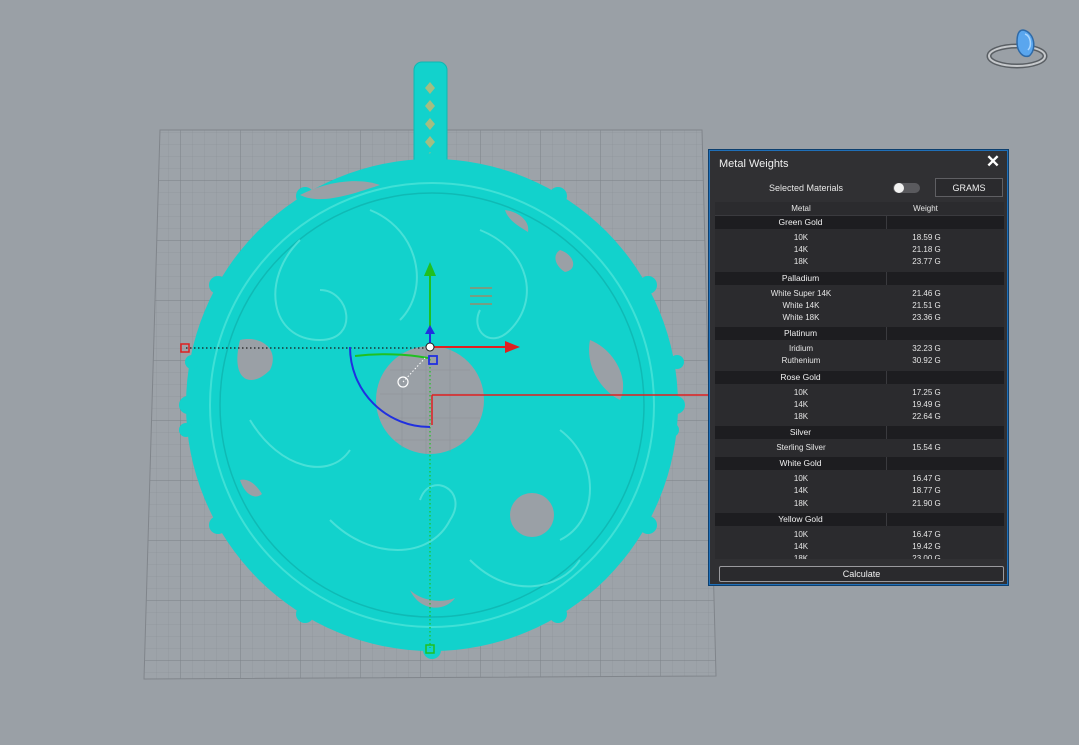  I want to click on calculate-button: Calculate, so click(861, 574).